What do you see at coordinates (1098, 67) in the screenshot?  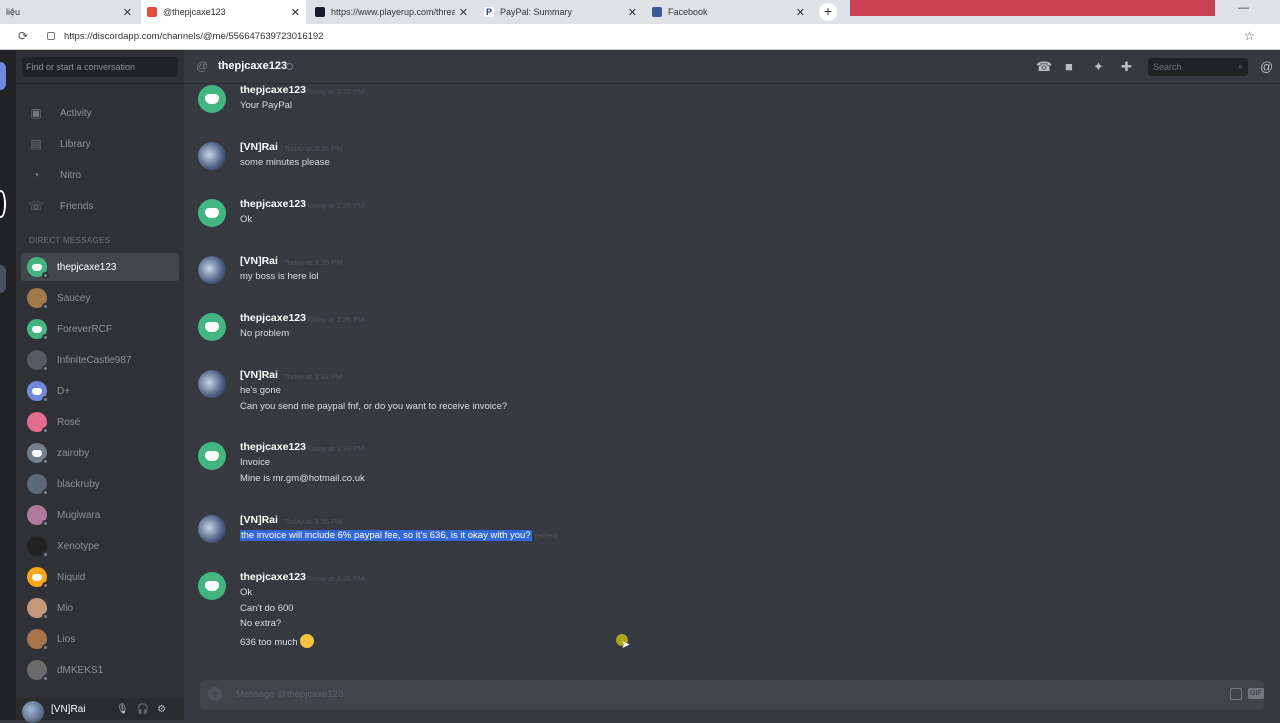 I see `pin-icon: ✦` at bounding box center [1098, 67].